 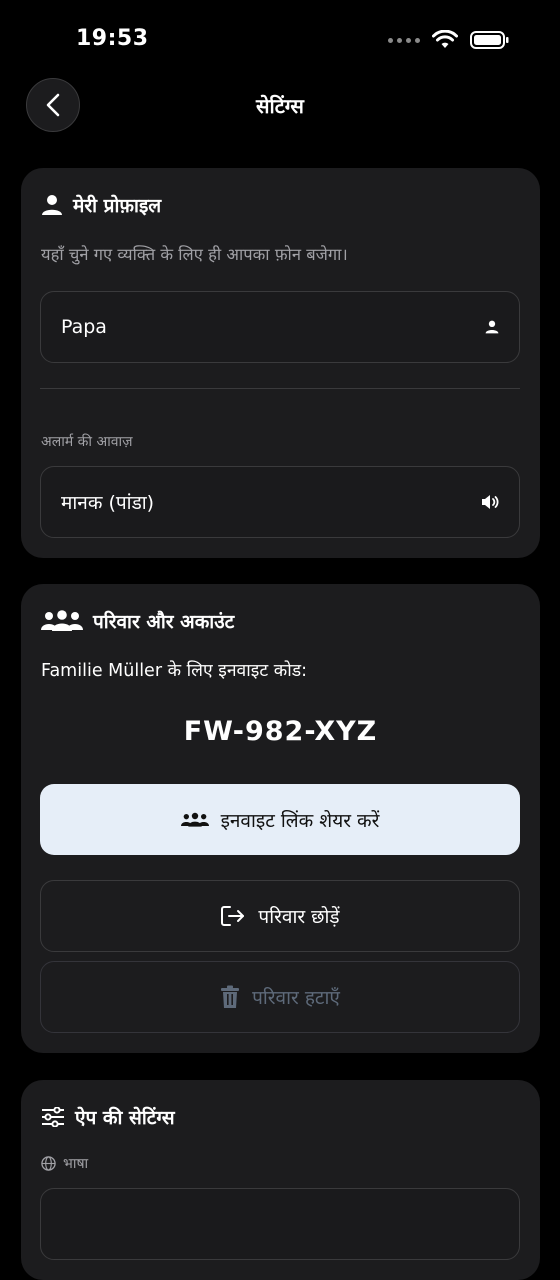 What do you see at coordinates (280, 502) in the screenshot?
I see `alarm-sound-field: मानक (पांडा)` at bounding box center [280, 502].